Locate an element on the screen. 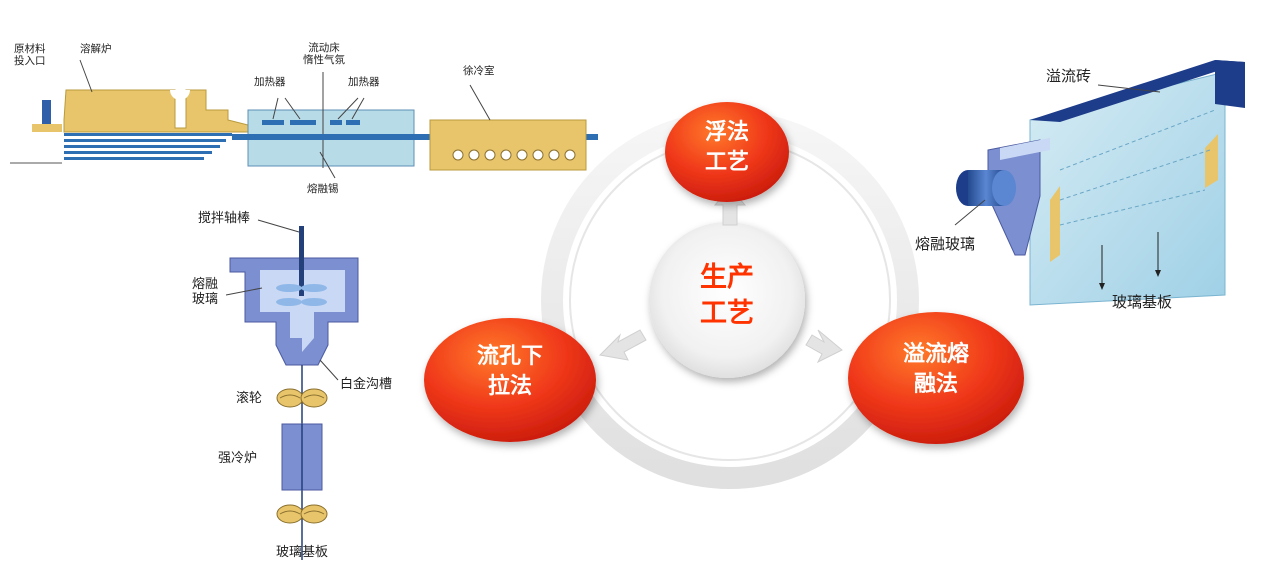  heater-label-left: 加热器 is located at coordinates (270, 82).